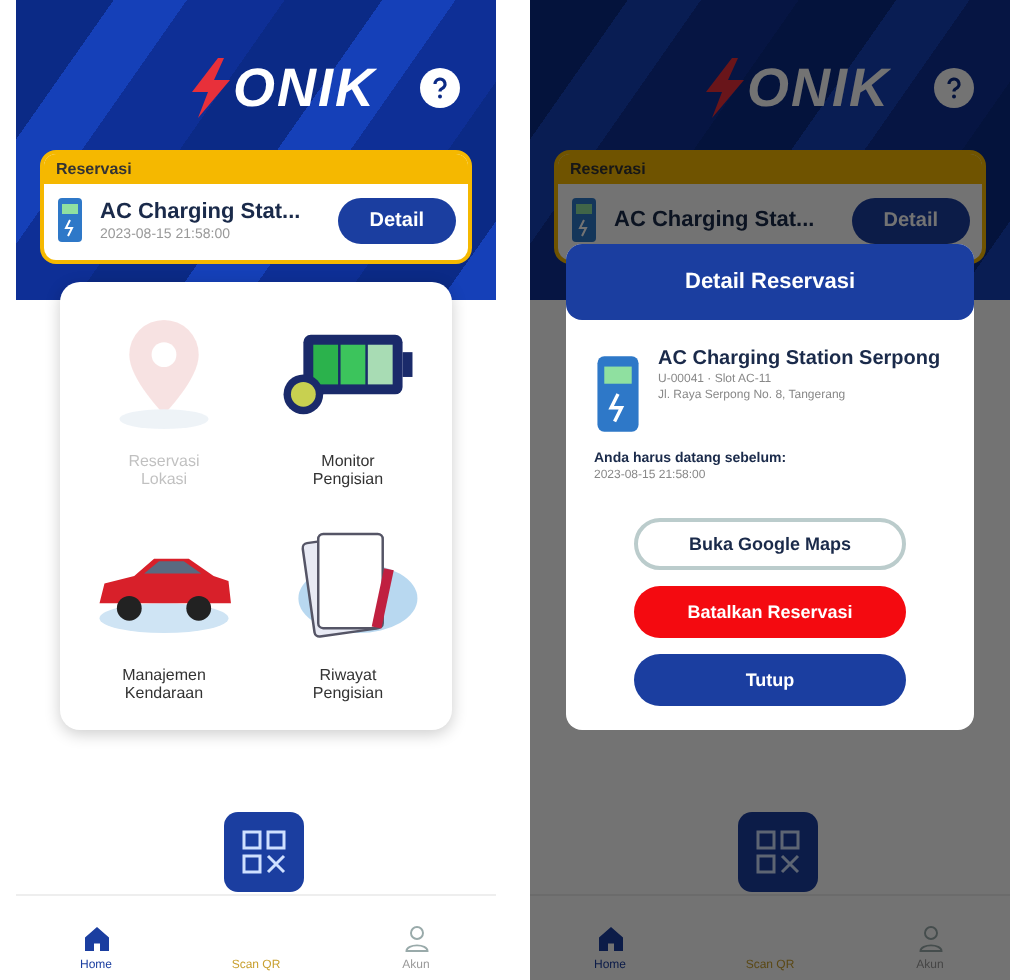 The image size is (1022, 980). What do you see at coordinates (770, 544) in the screenshot?
I see `dialog-button: Buka Google Maps` at bounding box center [770, 544].